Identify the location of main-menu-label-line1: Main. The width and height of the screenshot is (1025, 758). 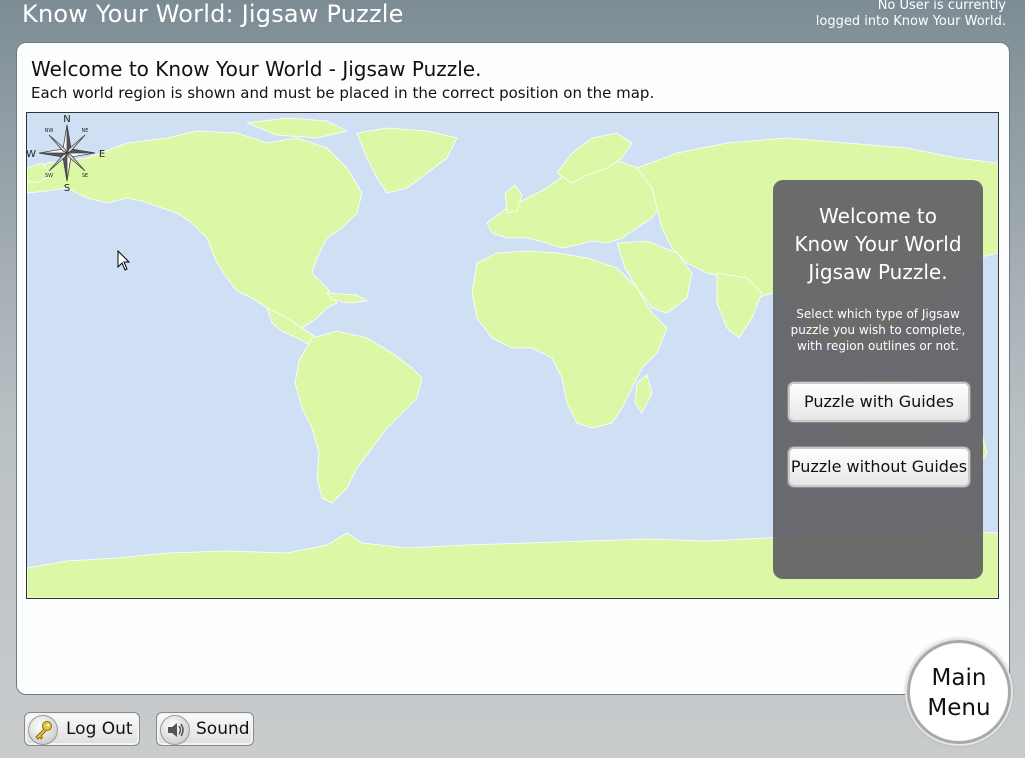
(959, 678).